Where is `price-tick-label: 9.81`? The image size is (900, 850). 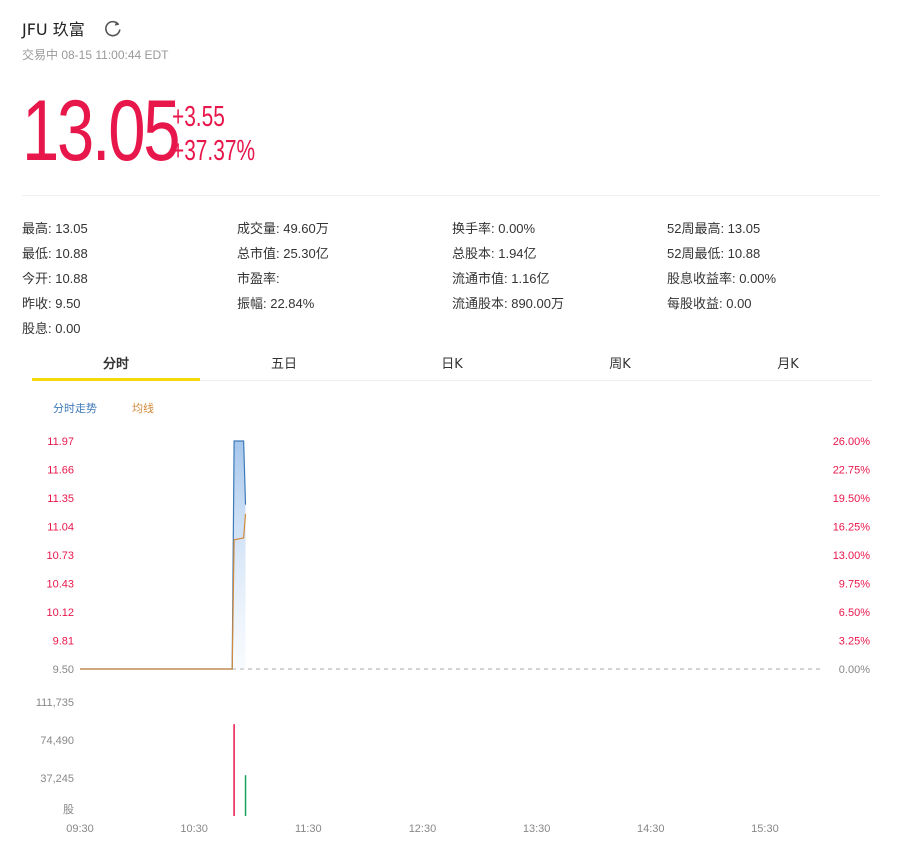
price-tick-label: 9.81 is located at coordinates (63, 642).